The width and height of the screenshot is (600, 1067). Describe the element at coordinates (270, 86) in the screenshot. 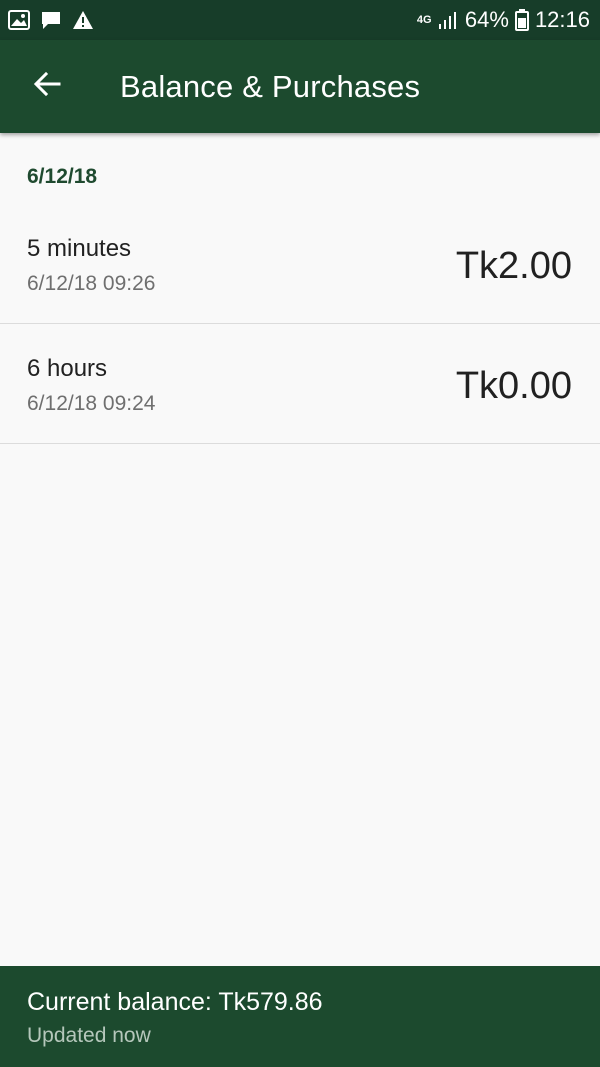

I see `page-title: Balance & Purchases` at that location.